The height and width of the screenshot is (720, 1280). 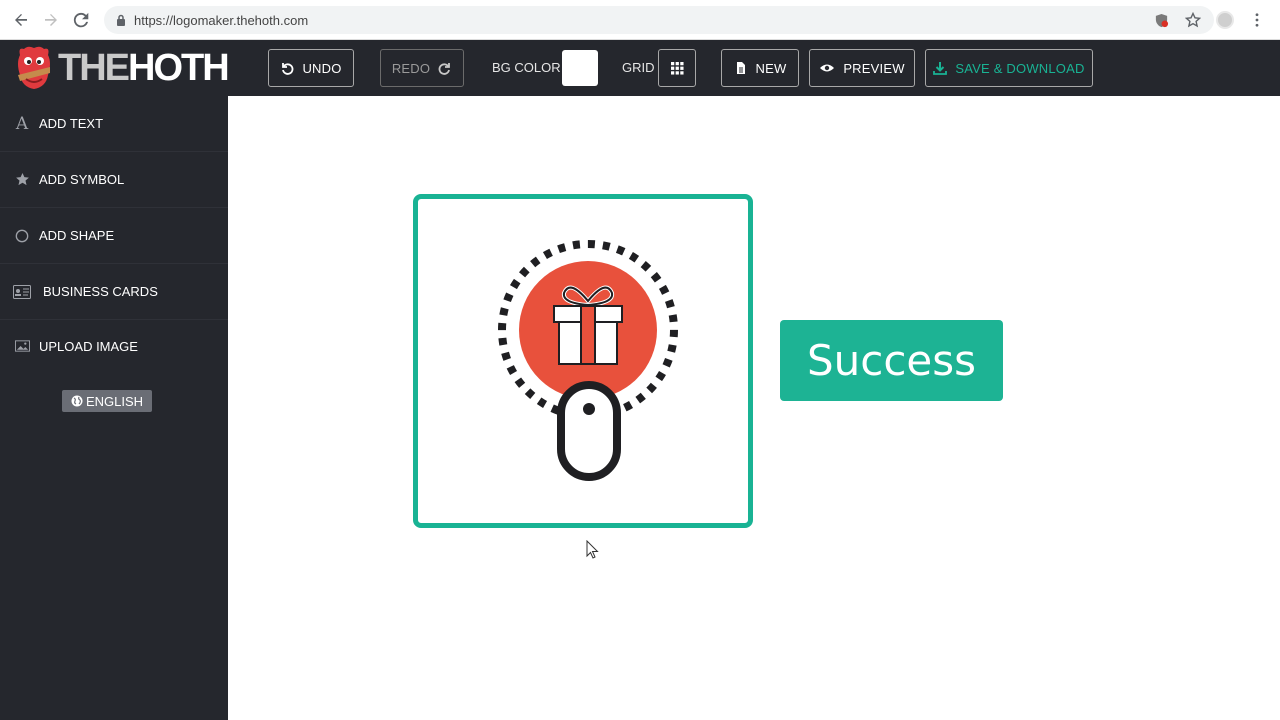 I want to click on grid-label: GRID, so click(x=638, y=67).